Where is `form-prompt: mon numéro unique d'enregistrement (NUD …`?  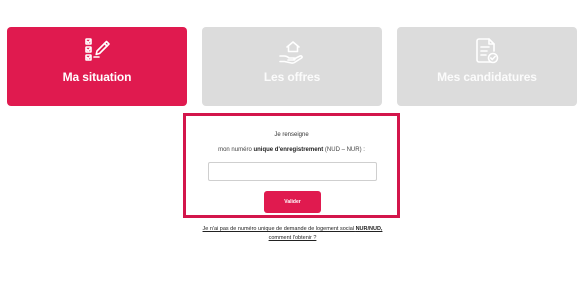 form-prompt: mon numéro unique d'enregistrement (NUD … is located at coordinates (291, 150).